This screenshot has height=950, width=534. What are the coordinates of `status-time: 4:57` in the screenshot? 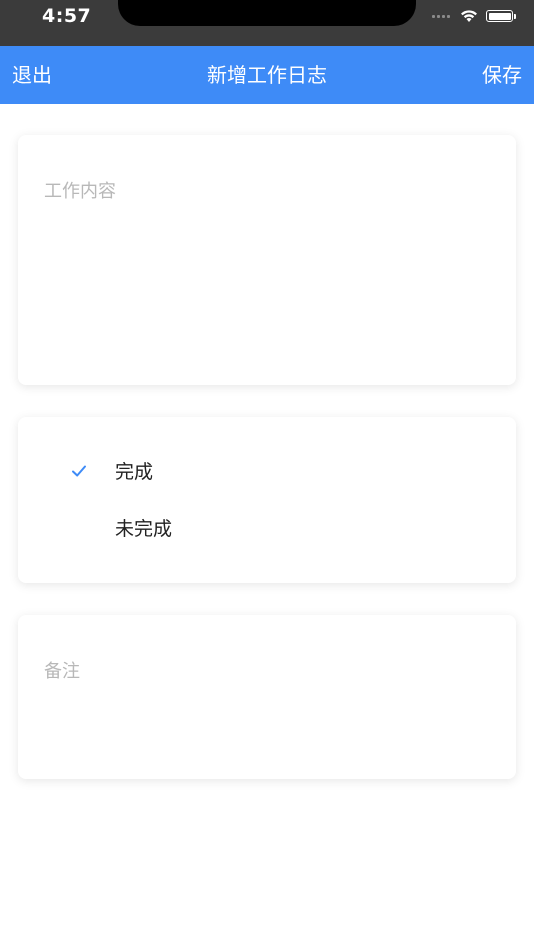 It's located at (67, 16).